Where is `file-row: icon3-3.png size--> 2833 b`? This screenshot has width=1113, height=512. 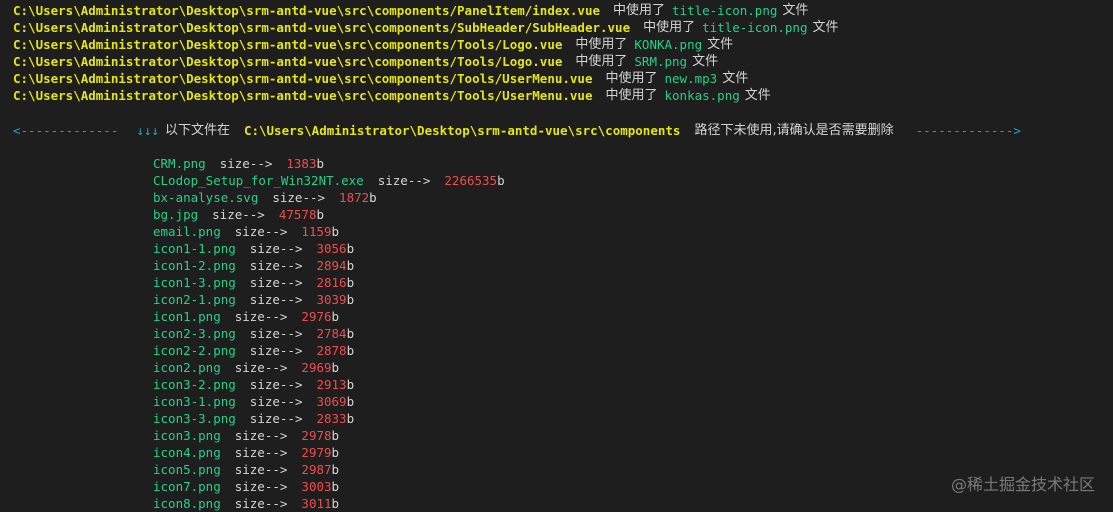
file-row: icon3-3.png size--> 2833 b is located at coordinates (253, 418).